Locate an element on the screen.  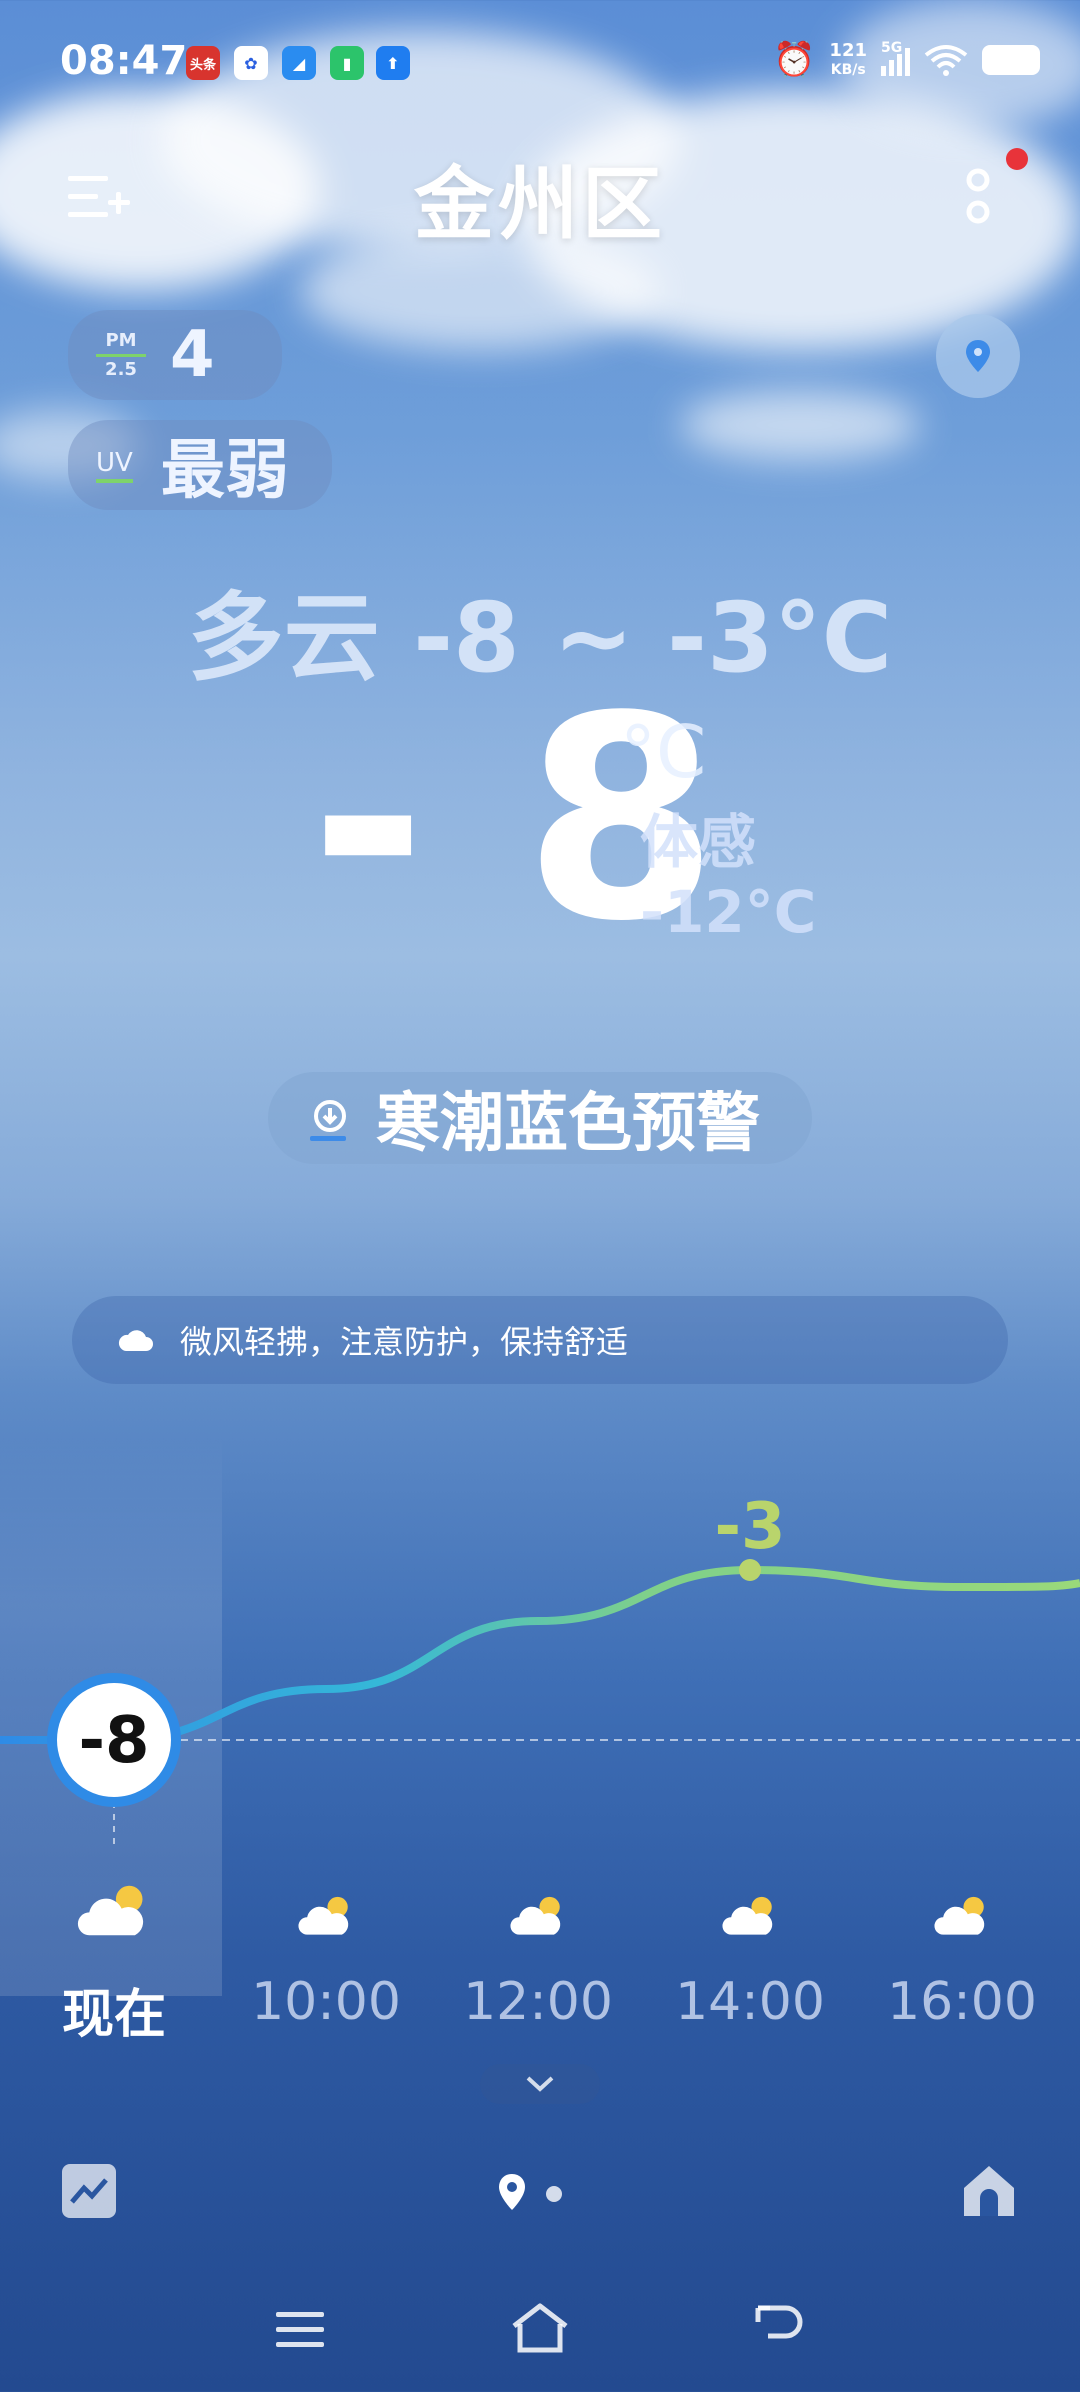
pm25-label: PM 2.5 is located at coordinates (121, 355).